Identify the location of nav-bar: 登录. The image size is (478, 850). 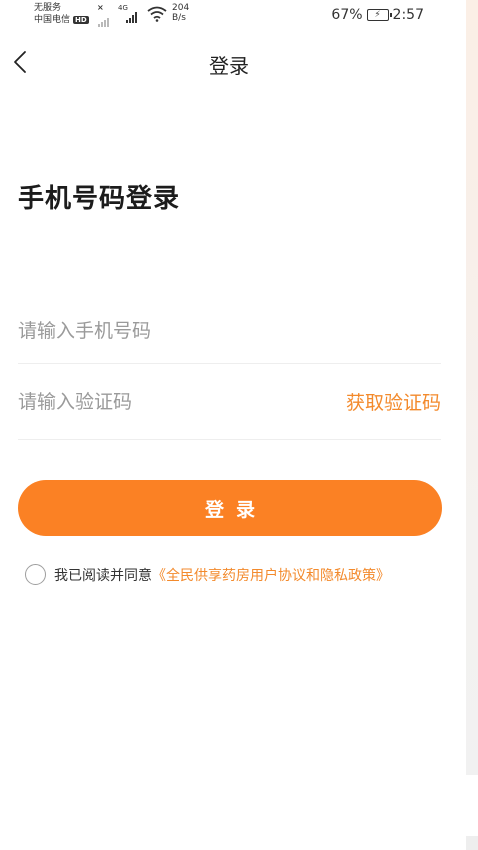
(233, 62).